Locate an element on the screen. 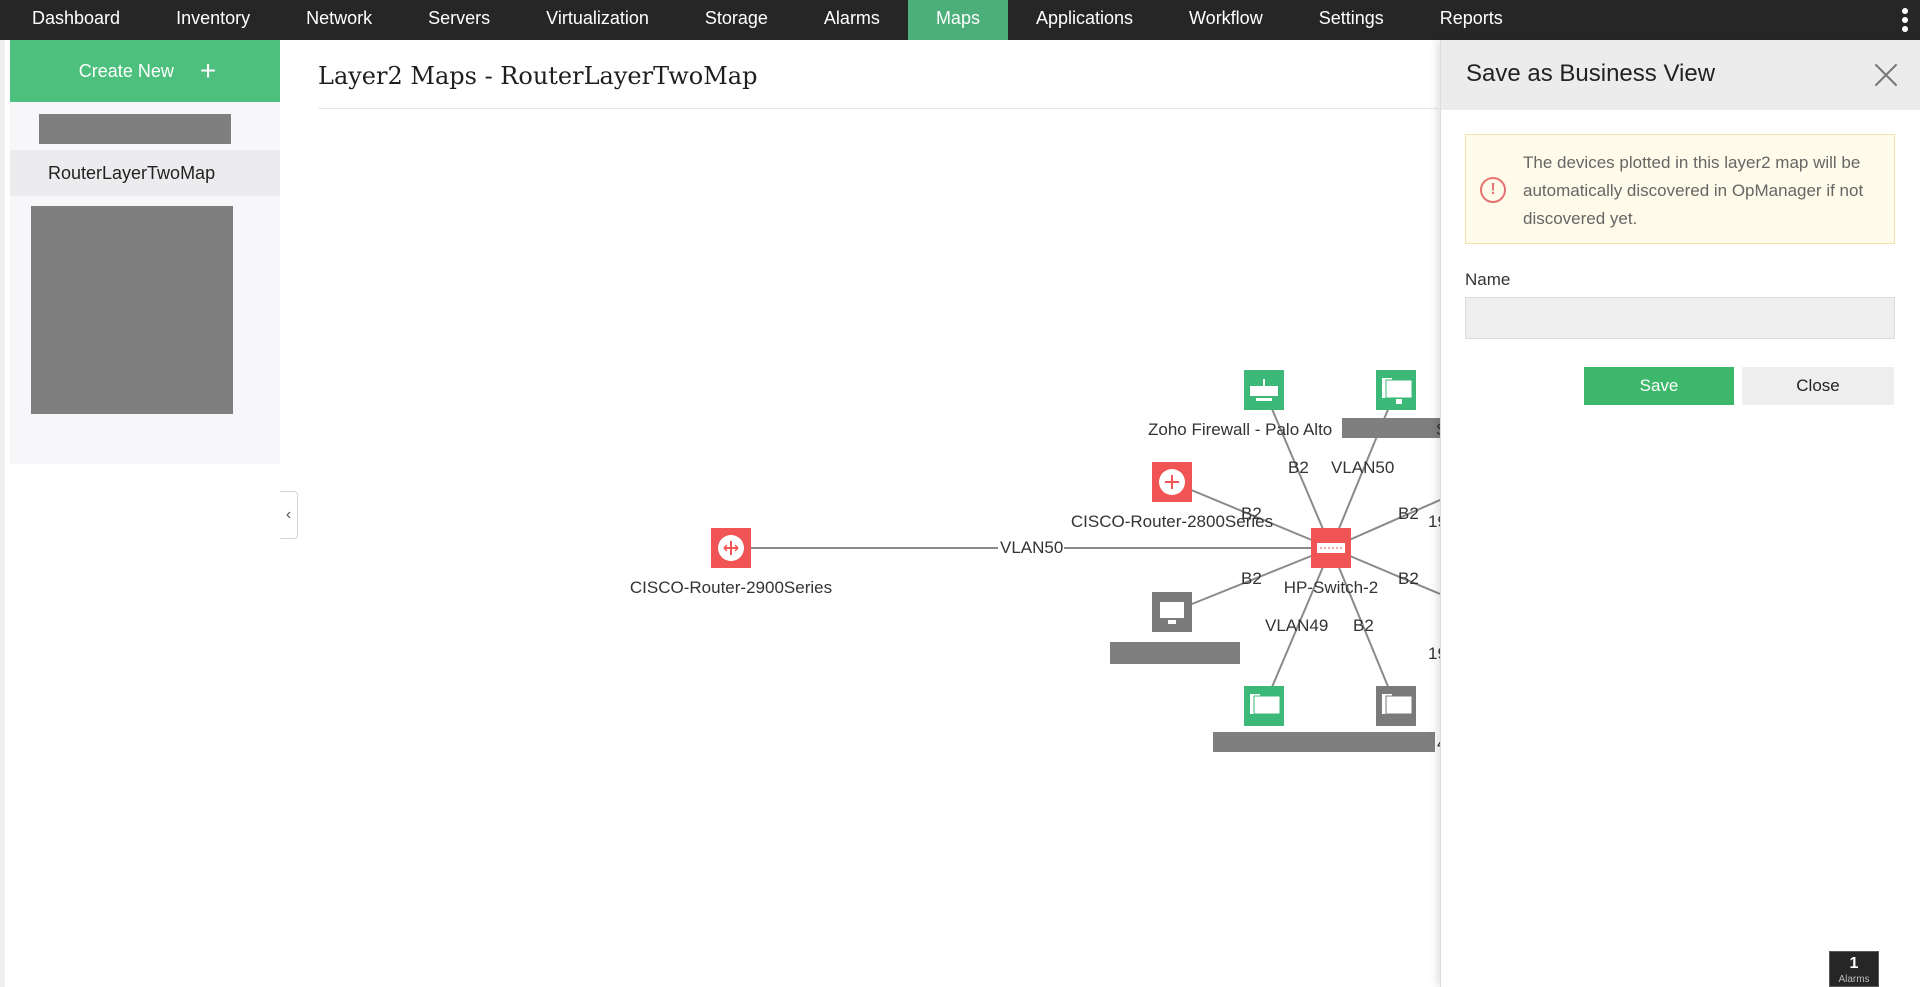 Image resolution: width=1920 pixels, height=987 pixels. link-label-firewall: B2 is located at coordinates (1298, 467).